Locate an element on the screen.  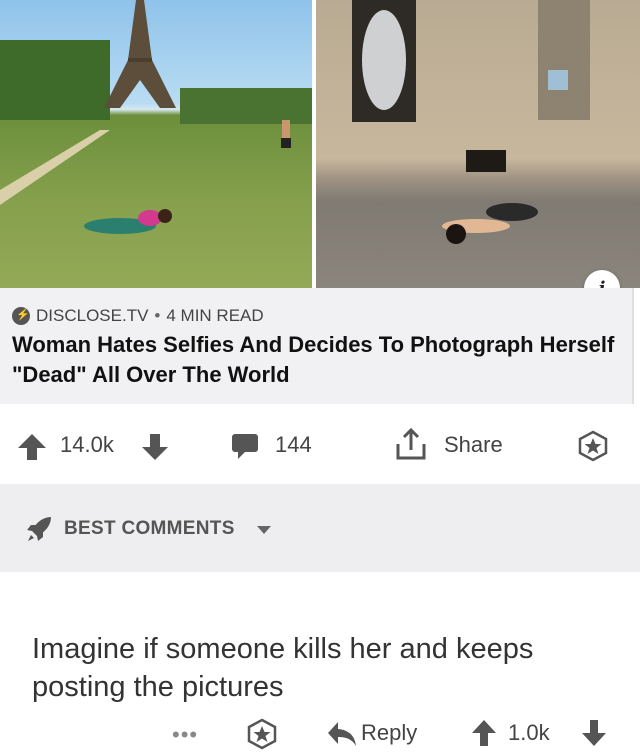
reply-arrow-icon is located at coordinates (342, 736).